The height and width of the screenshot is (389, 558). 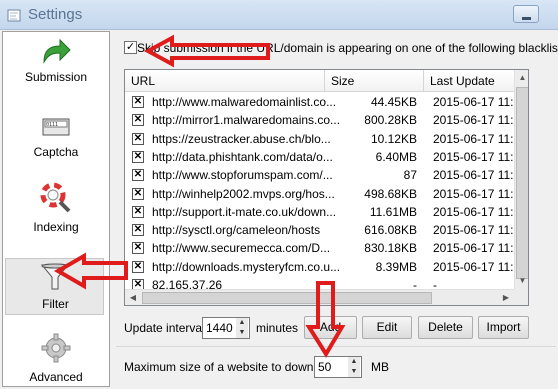 What do you see at coordinates (396, 266) in the screenshot?
I see `row-size: 8.39MB` at bounding box center [396, 266].